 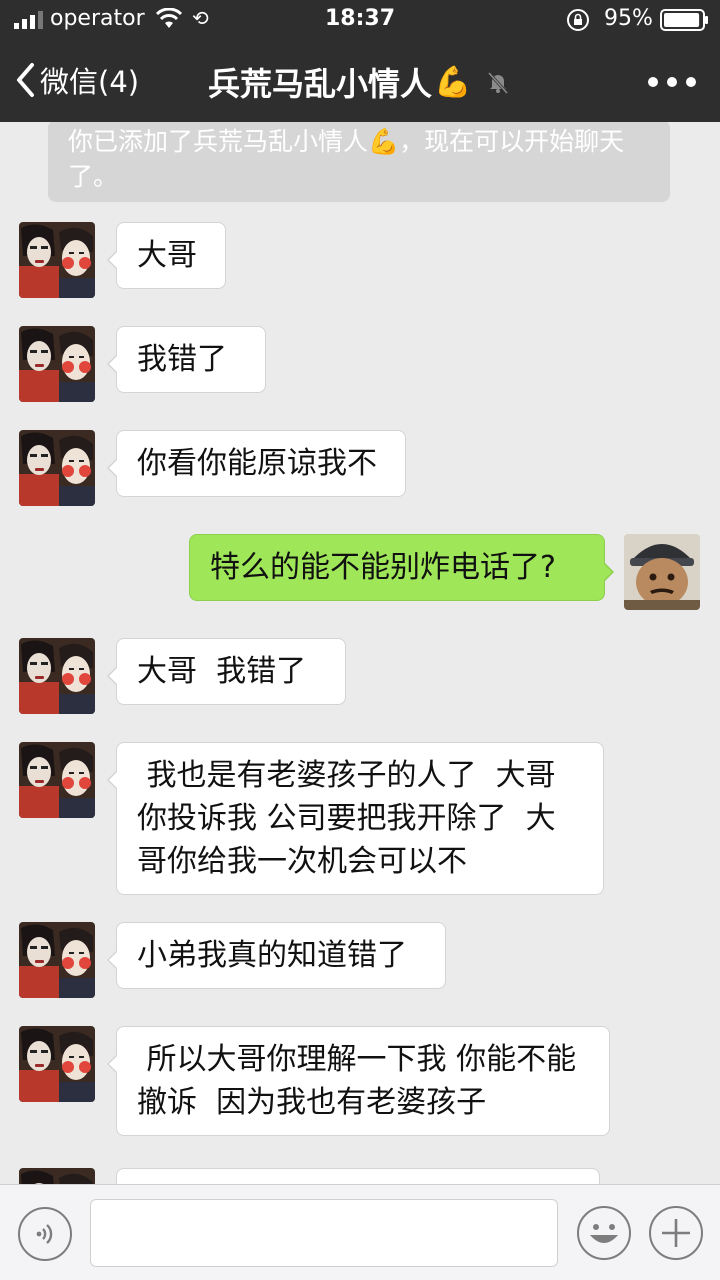 I want to click on received-message-bubble: 所以大哥你理解一下我 你能不能 撤诉 因为我也有老婆孩子, so click(x=358, y=1081).